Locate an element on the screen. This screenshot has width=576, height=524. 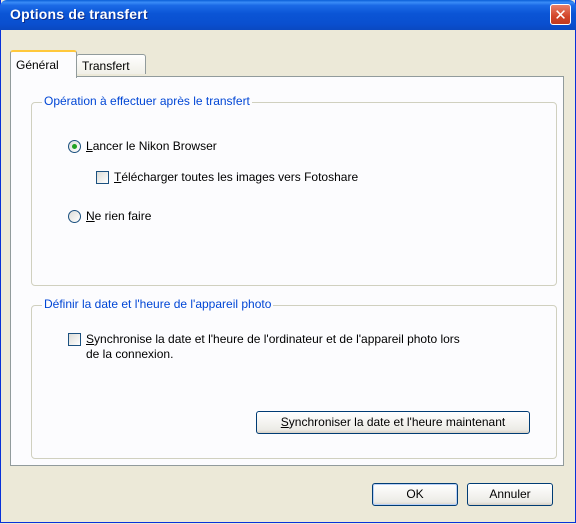
radio-selected-dot is located at coordinates (74, 146).